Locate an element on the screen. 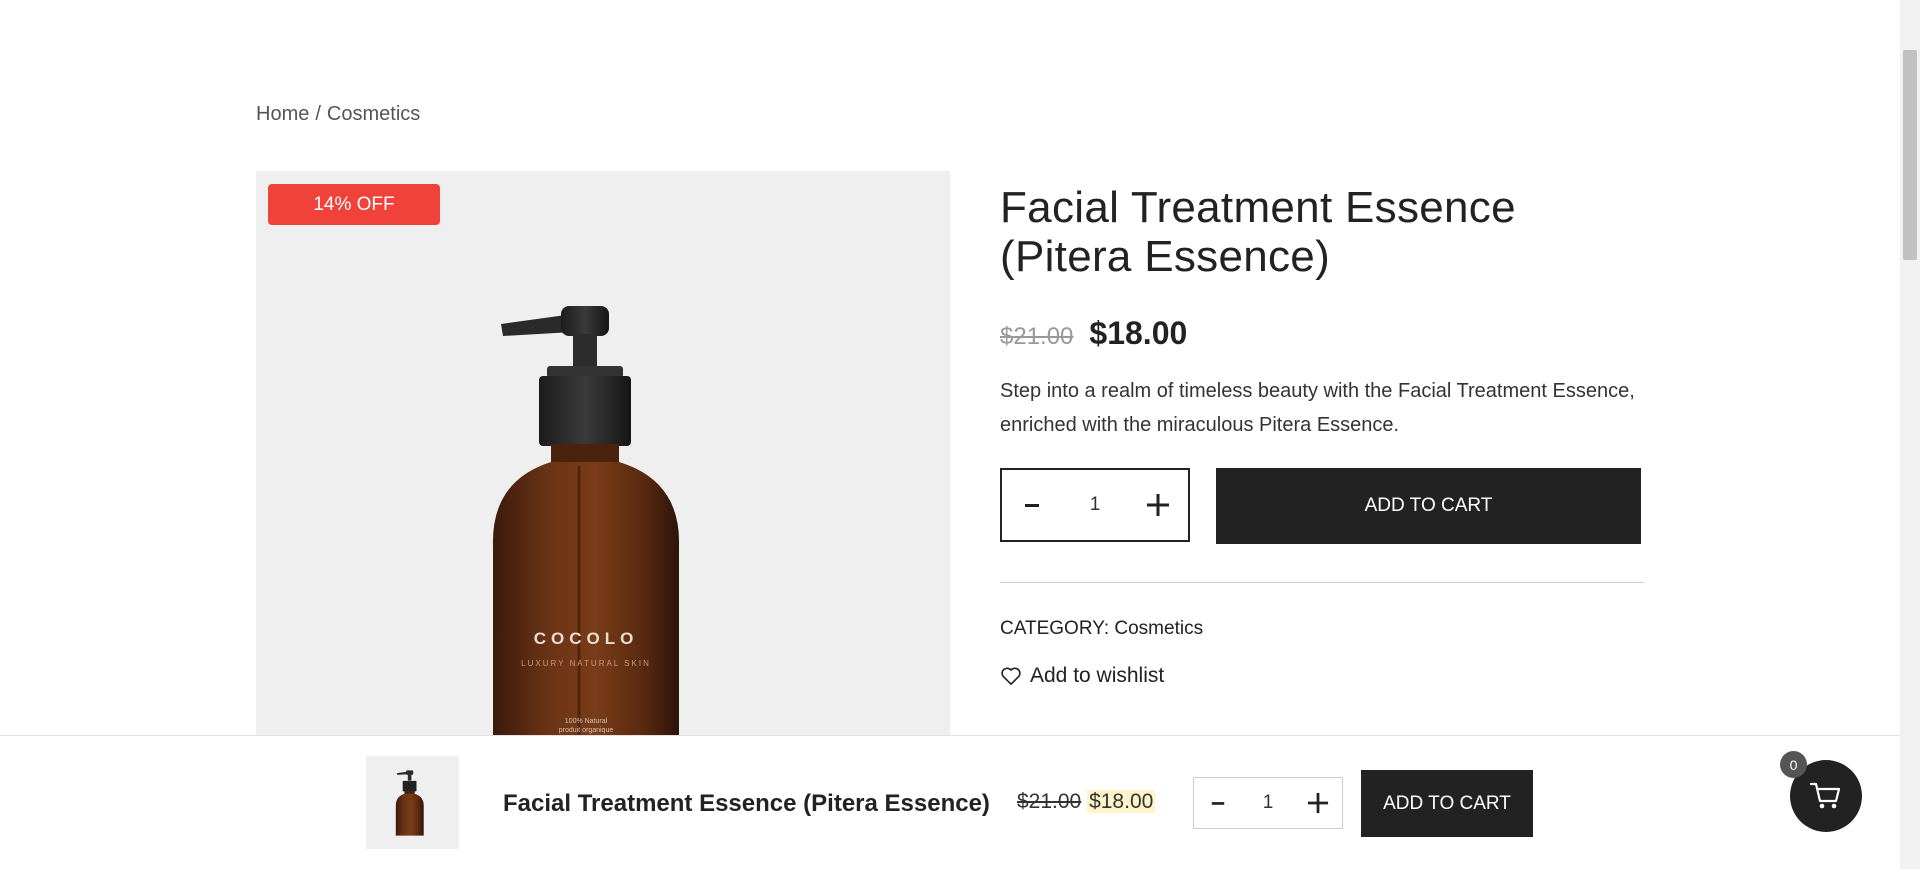 This screenshot has height=870, width=1920. wishlist-label: Add to wishlist is located at coordinates (1097, 675).